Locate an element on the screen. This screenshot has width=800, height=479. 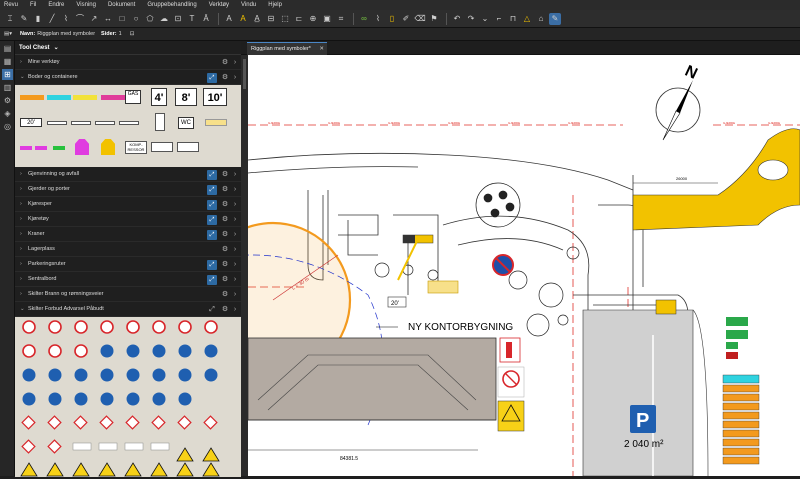
section-skilter-brann: › Skilter Brann og rømningsveier ⚙ › is located at coordinates (128, 294).